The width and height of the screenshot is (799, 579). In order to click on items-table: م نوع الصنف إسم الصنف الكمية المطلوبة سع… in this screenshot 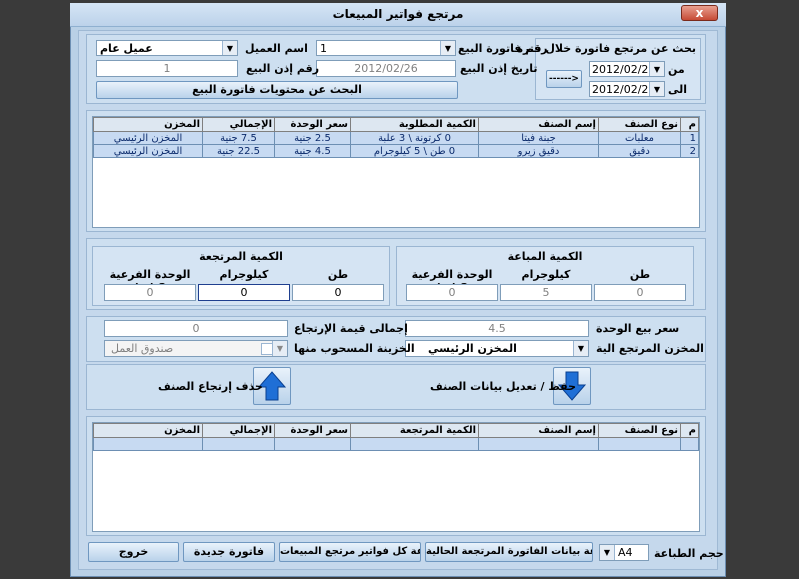, I will do `click(396, 137)`.